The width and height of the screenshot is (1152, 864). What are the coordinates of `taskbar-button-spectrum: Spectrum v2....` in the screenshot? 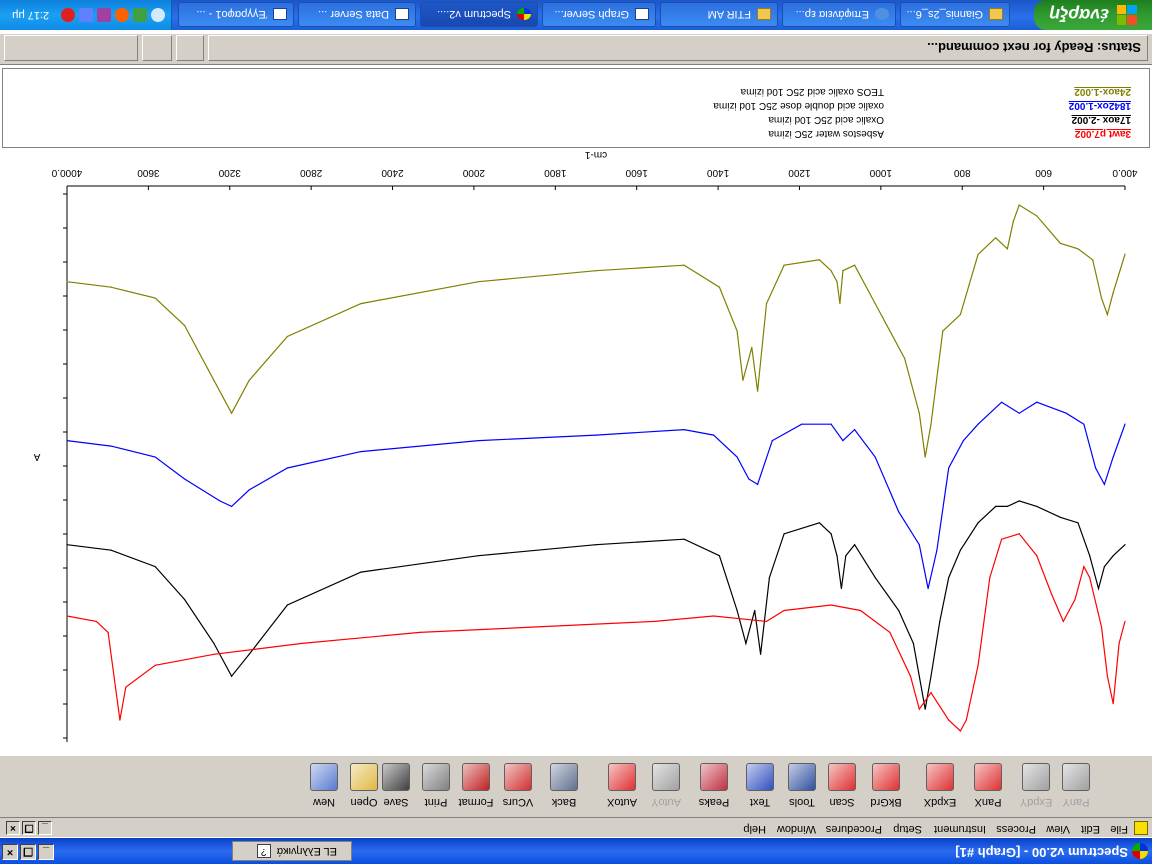 It's located at (479, 14).